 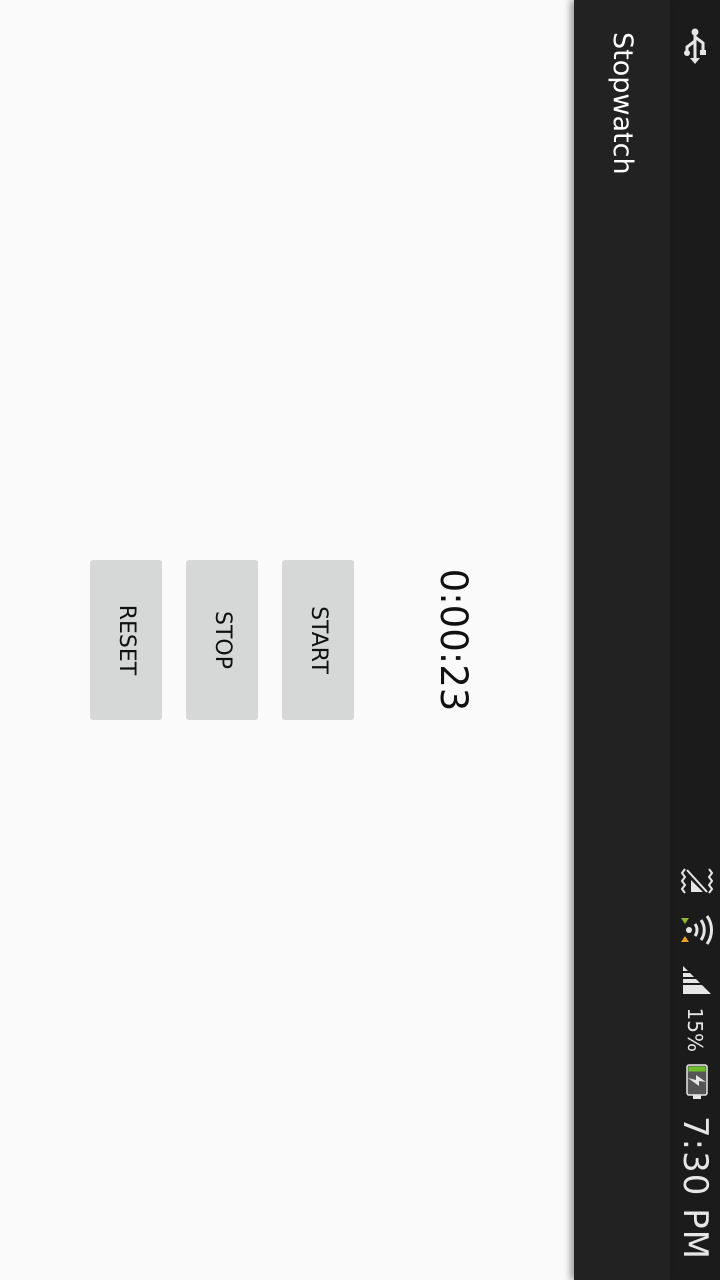 What do you see at coordinates (622, 103) in the screenshot?
I see `app-title: Stopwatch` at bounding box center [622, 103].